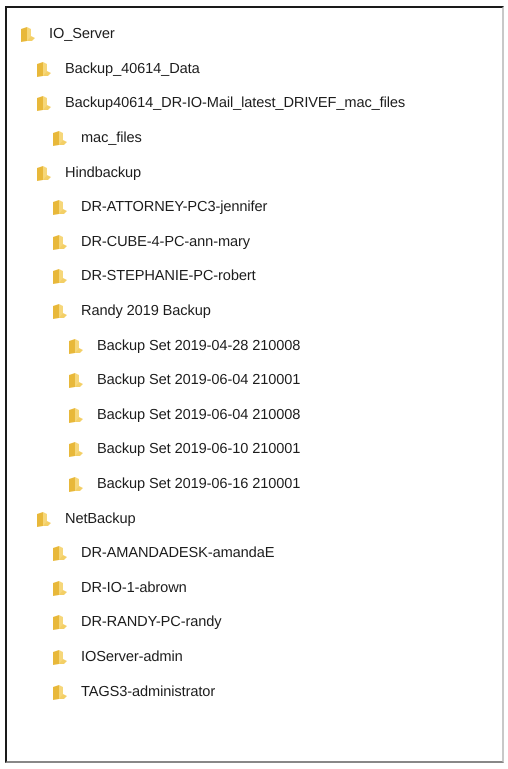  What do you see at coordinates (132, 68) in the screenshot?
I see `folder-name: Backup_40614_Data` at bounding box center [132, 68].